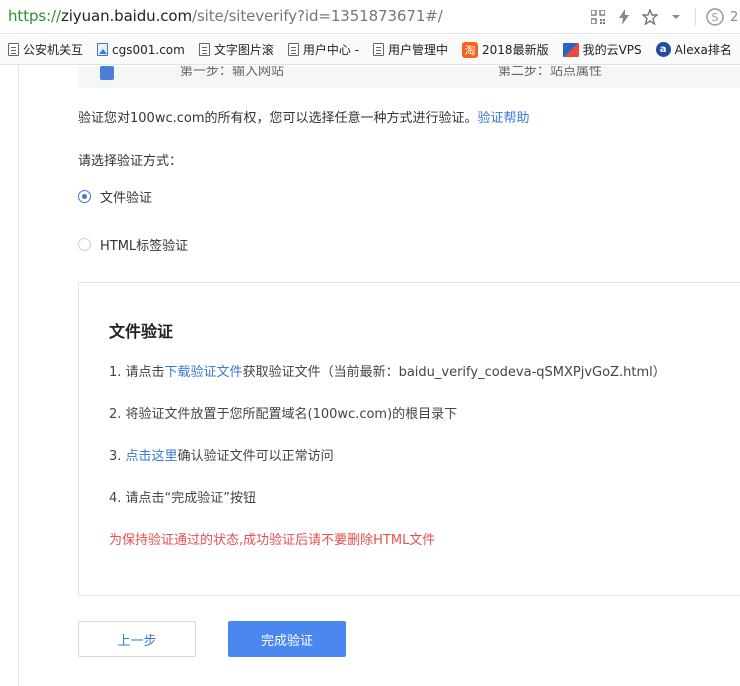  Describe the element at coordinates (152, 456) in the screenshot. I see `check-file-link: 点击这里` at that location.